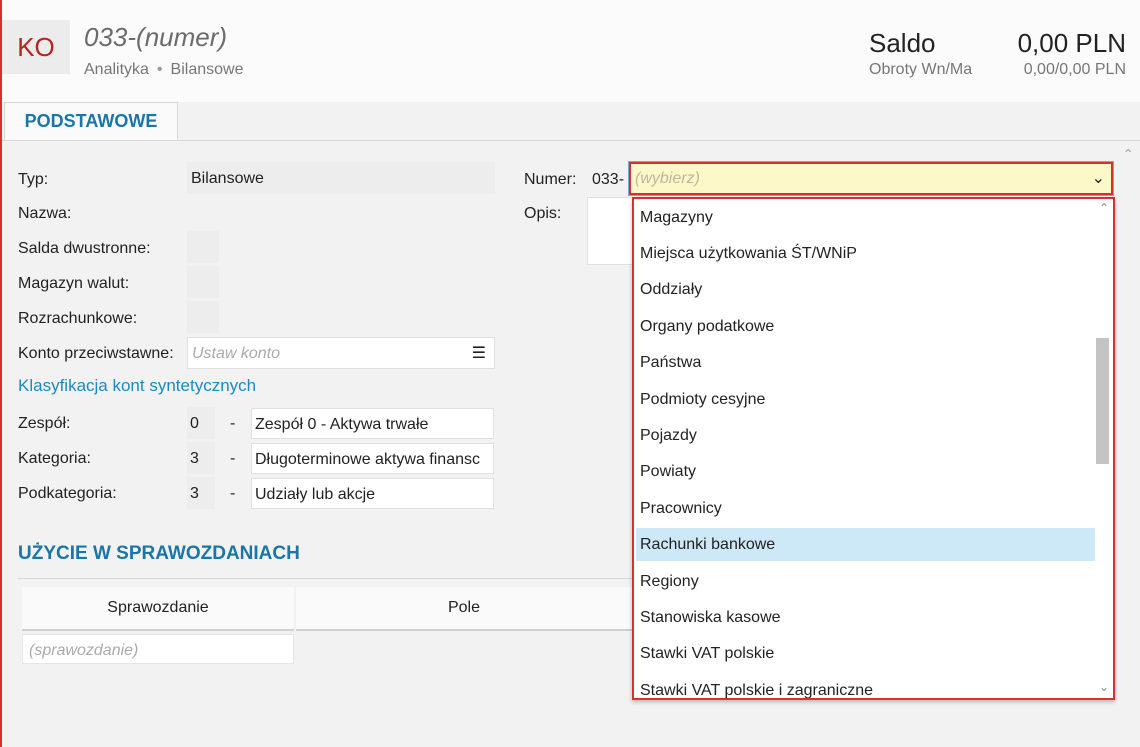 This screenshot has height=747, width=1140. What do you see at coordinates (865, 544) in the screenshot?
I see `dropdown-option-selected: Rachunki bankowe` at bounding box center [865, 544].